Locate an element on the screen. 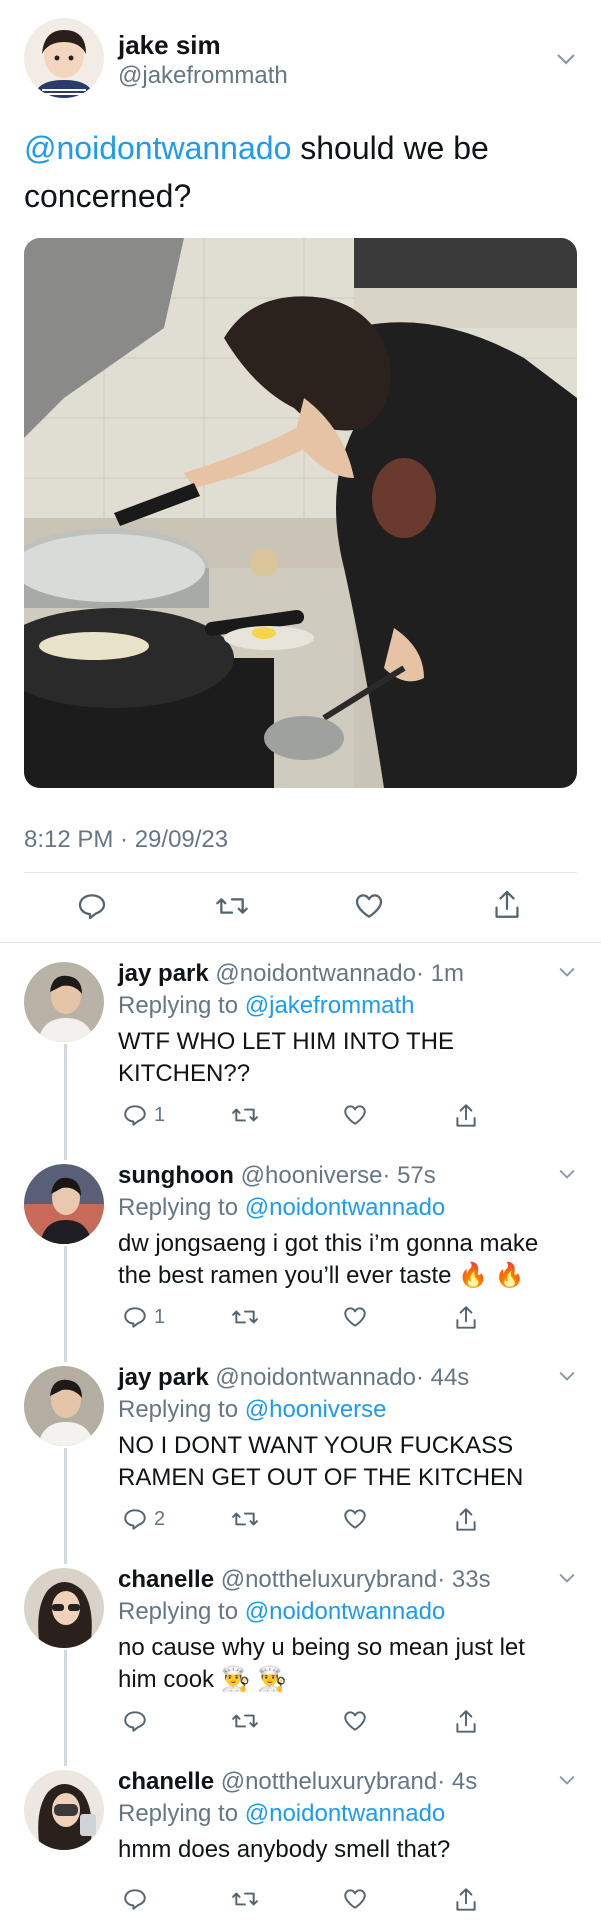  reply-text-line: the best ramen you’ll ever taste 🔥 🔥 is located at coordinates (321, 1275).